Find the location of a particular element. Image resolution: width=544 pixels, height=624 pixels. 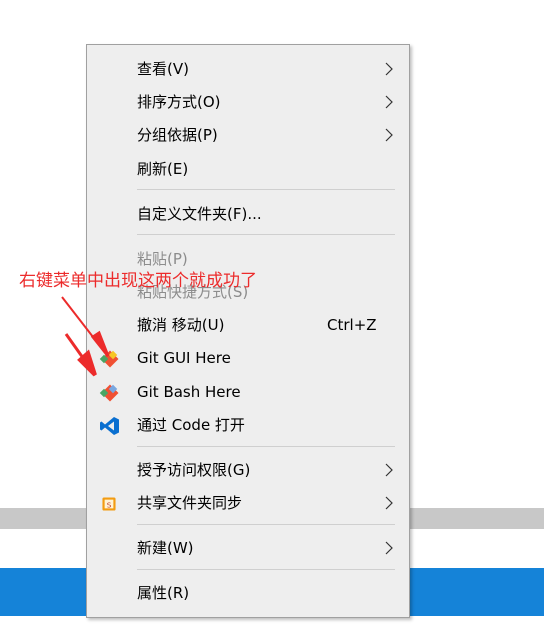

menu-item-label: 查看(V) is located at coordinates (163, 69).